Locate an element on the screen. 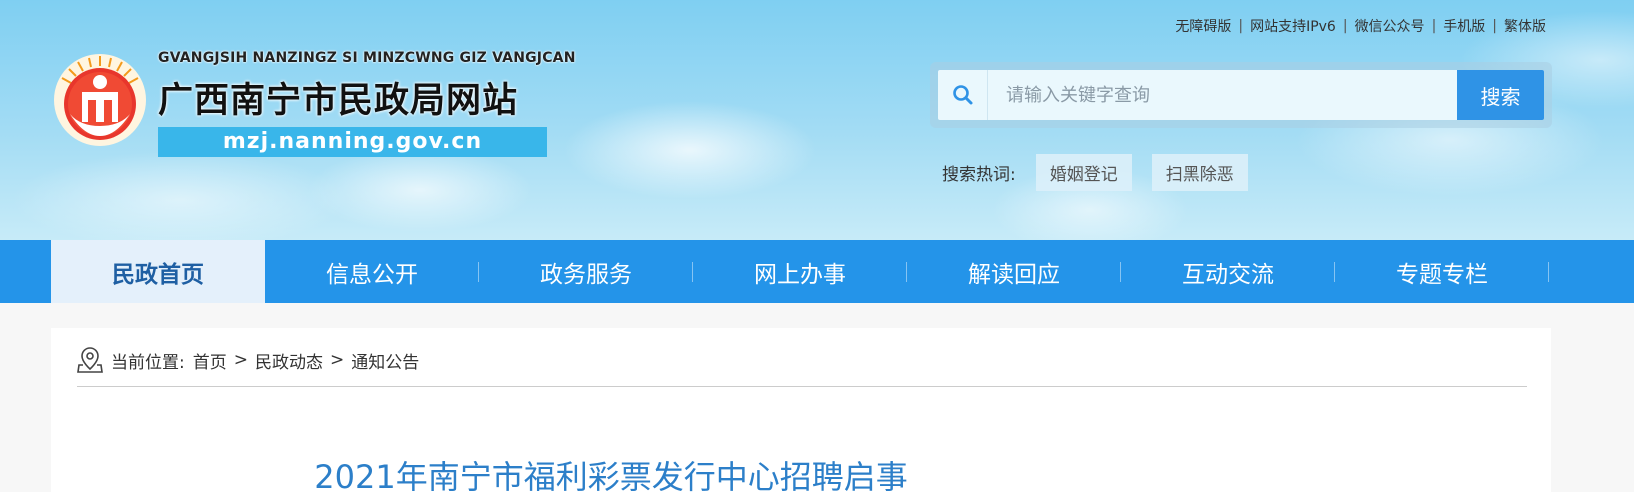 Image resolution: width=1634 pixels, height=492 pixels. search-input is located at coordinates (1222, 95).